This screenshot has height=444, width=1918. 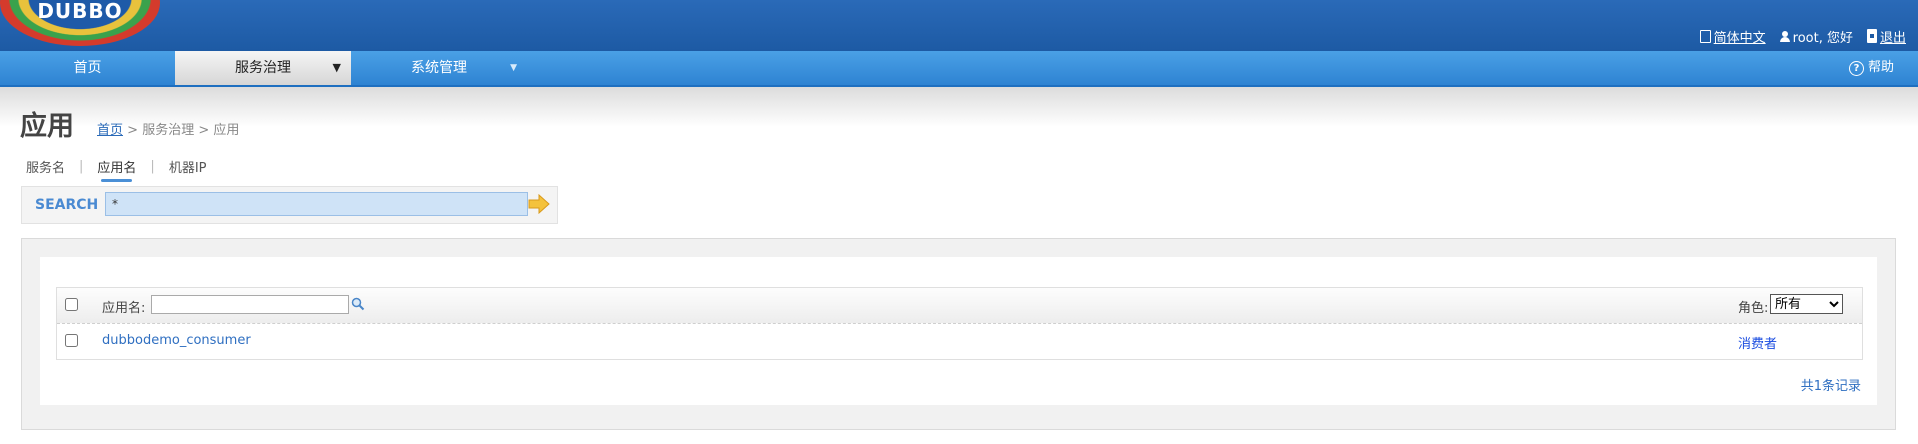 I want to click on select-all-checkbox, so click(x=71, y=304).